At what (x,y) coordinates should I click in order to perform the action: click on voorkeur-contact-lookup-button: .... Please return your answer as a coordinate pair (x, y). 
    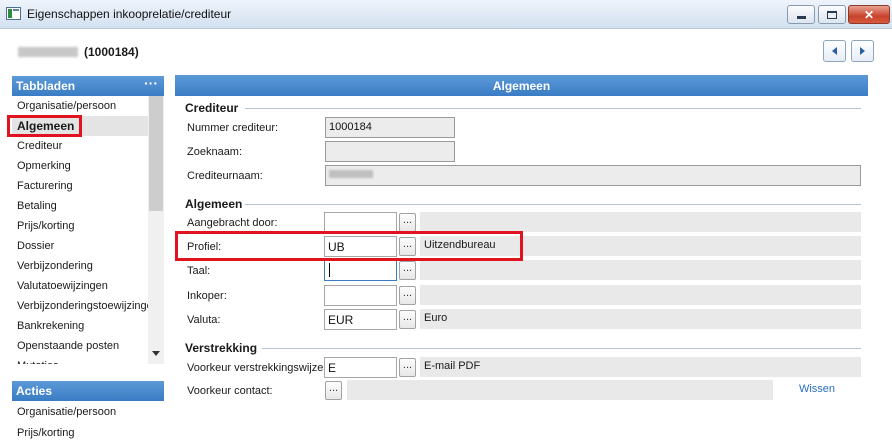
    Looking at the image, I should click on (333, 390).